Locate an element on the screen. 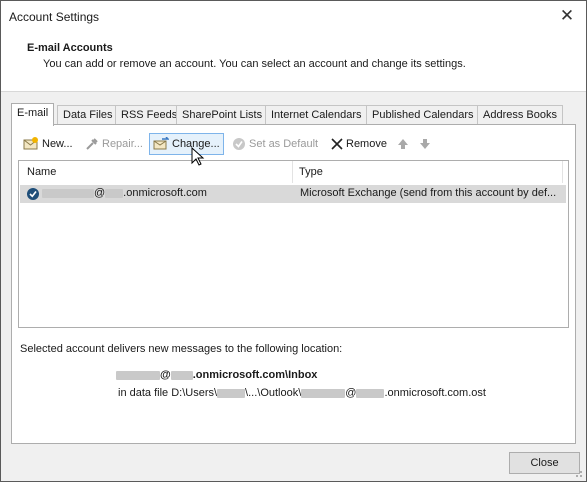 This screenshot has height=482, width=587. redacted-user-folder is located at coordinates (231, 393).